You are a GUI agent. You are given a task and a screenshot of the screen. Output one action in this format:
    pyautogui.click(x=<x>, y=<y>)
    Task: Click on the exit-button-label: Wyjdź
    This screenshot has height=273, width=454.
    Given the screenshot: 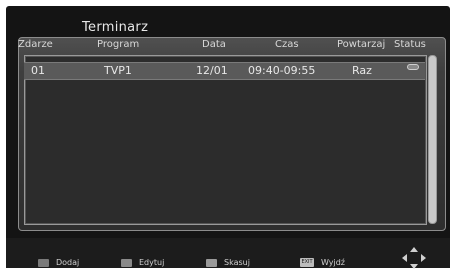 What is the action you would take?
    pyautogui.click(x=333, y=262)
    